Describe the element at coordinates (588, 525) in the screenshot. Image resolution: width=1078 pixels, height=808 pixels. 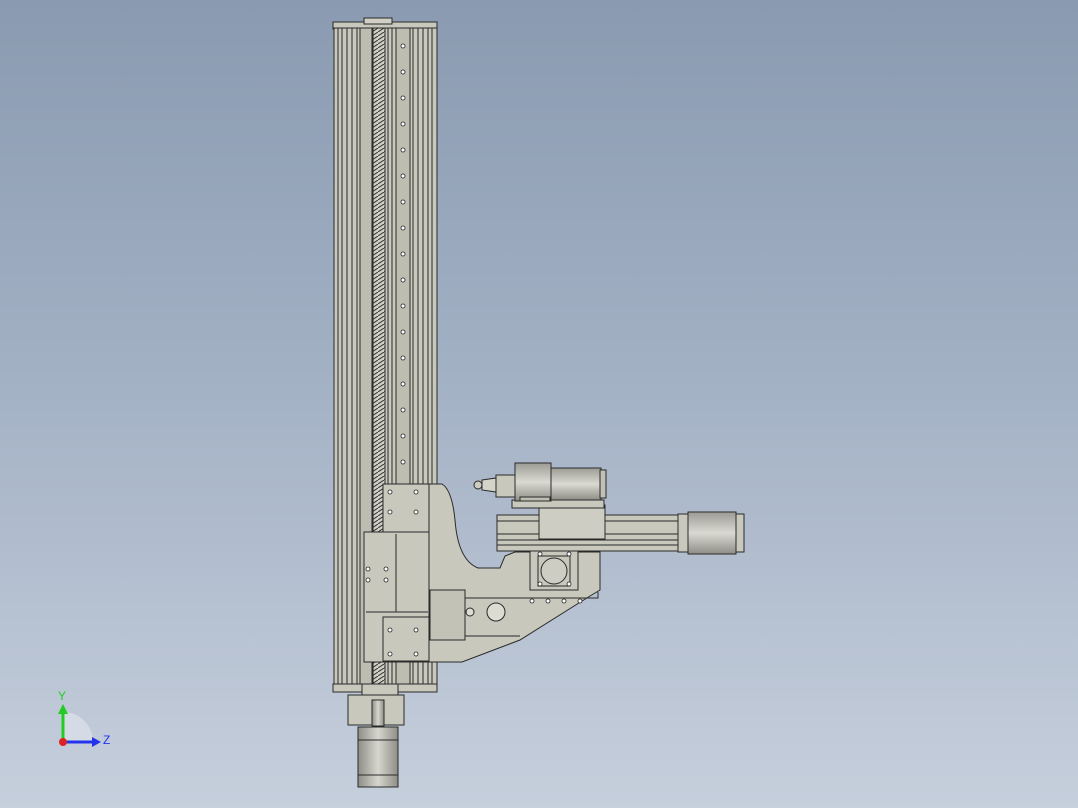
I see `horizontal-slide` at that location.